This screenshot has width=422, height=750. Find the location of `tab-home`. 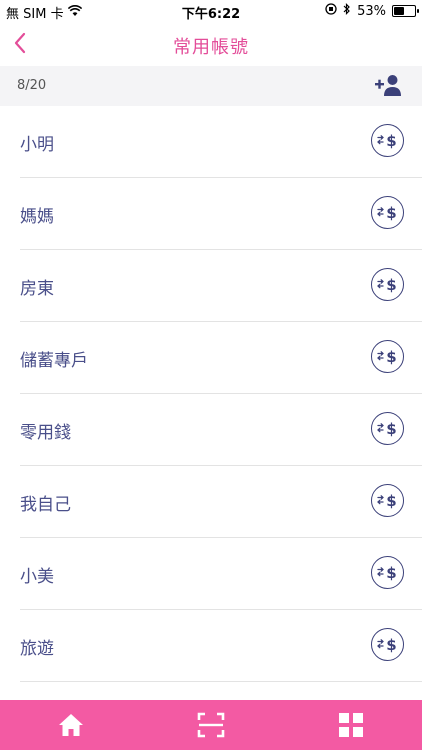

tab-home is located at coordinates (71, 725).